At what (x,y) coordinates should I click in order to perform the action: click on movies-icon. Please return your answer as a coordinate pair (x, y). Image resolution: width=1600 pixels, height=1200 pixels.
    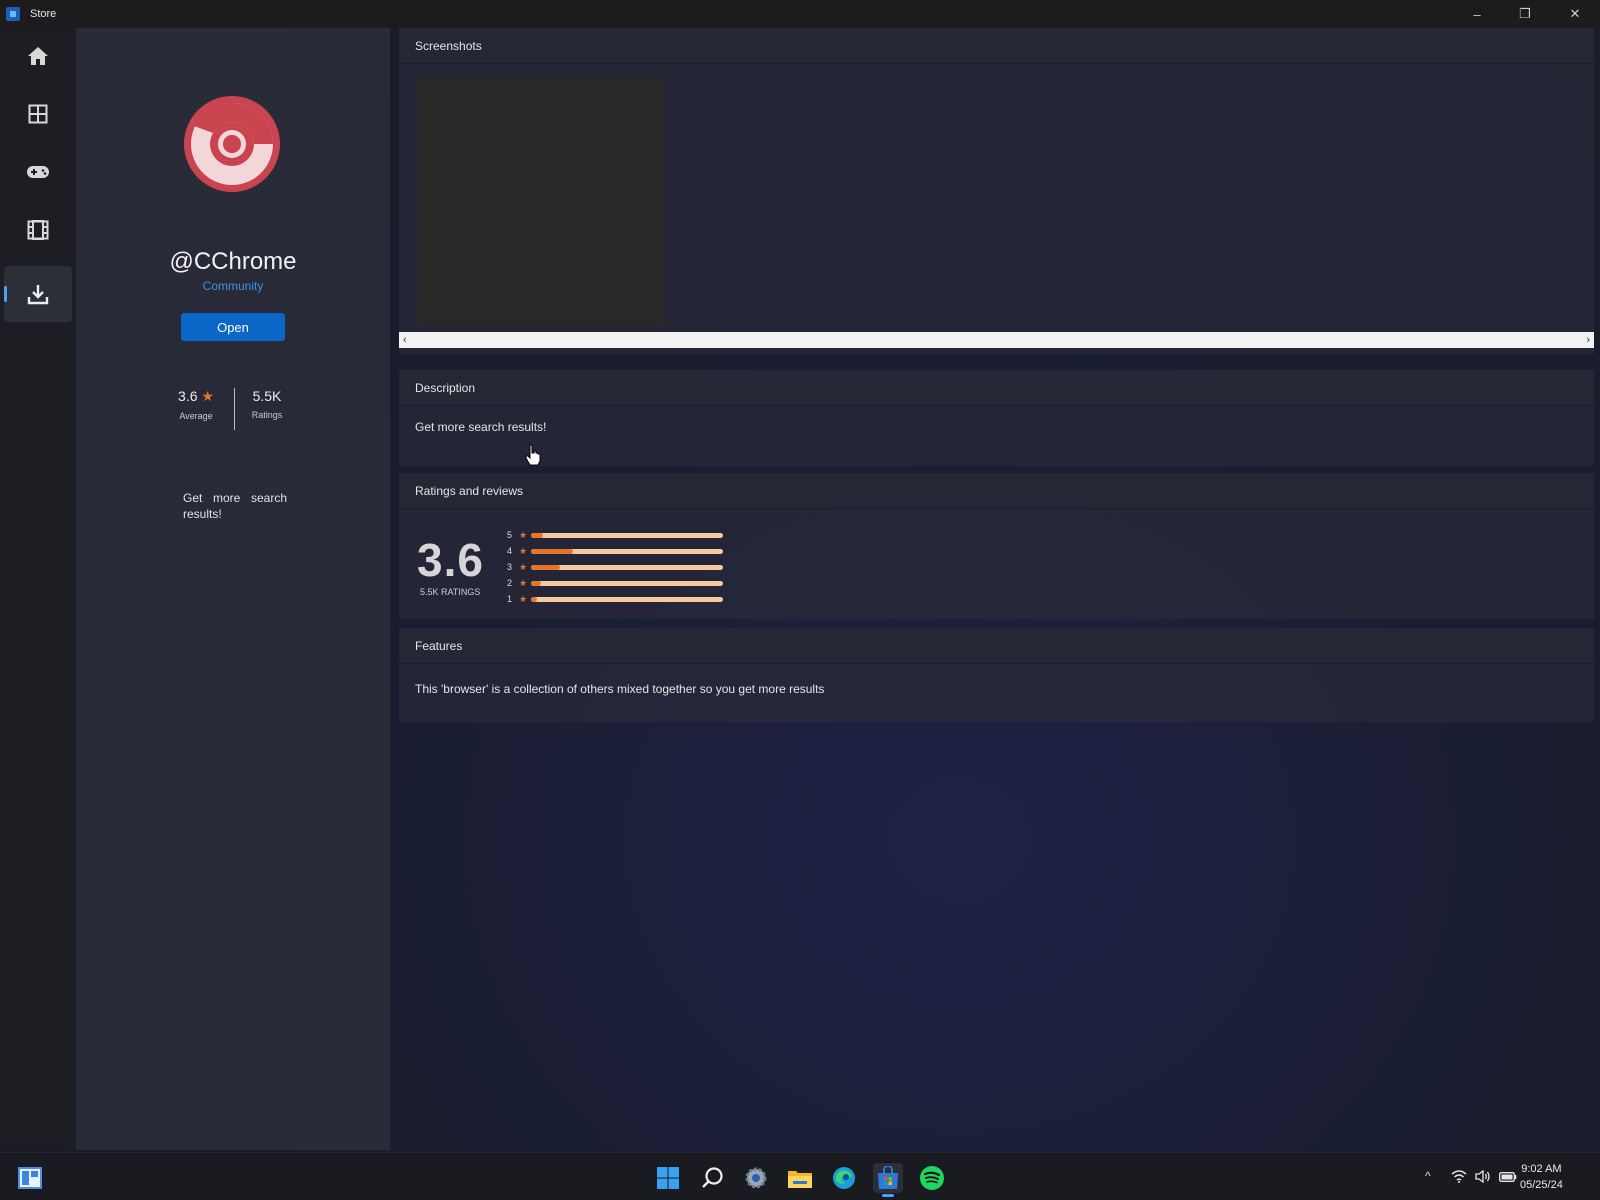
    Looking at the image, I should click on (38, 230).